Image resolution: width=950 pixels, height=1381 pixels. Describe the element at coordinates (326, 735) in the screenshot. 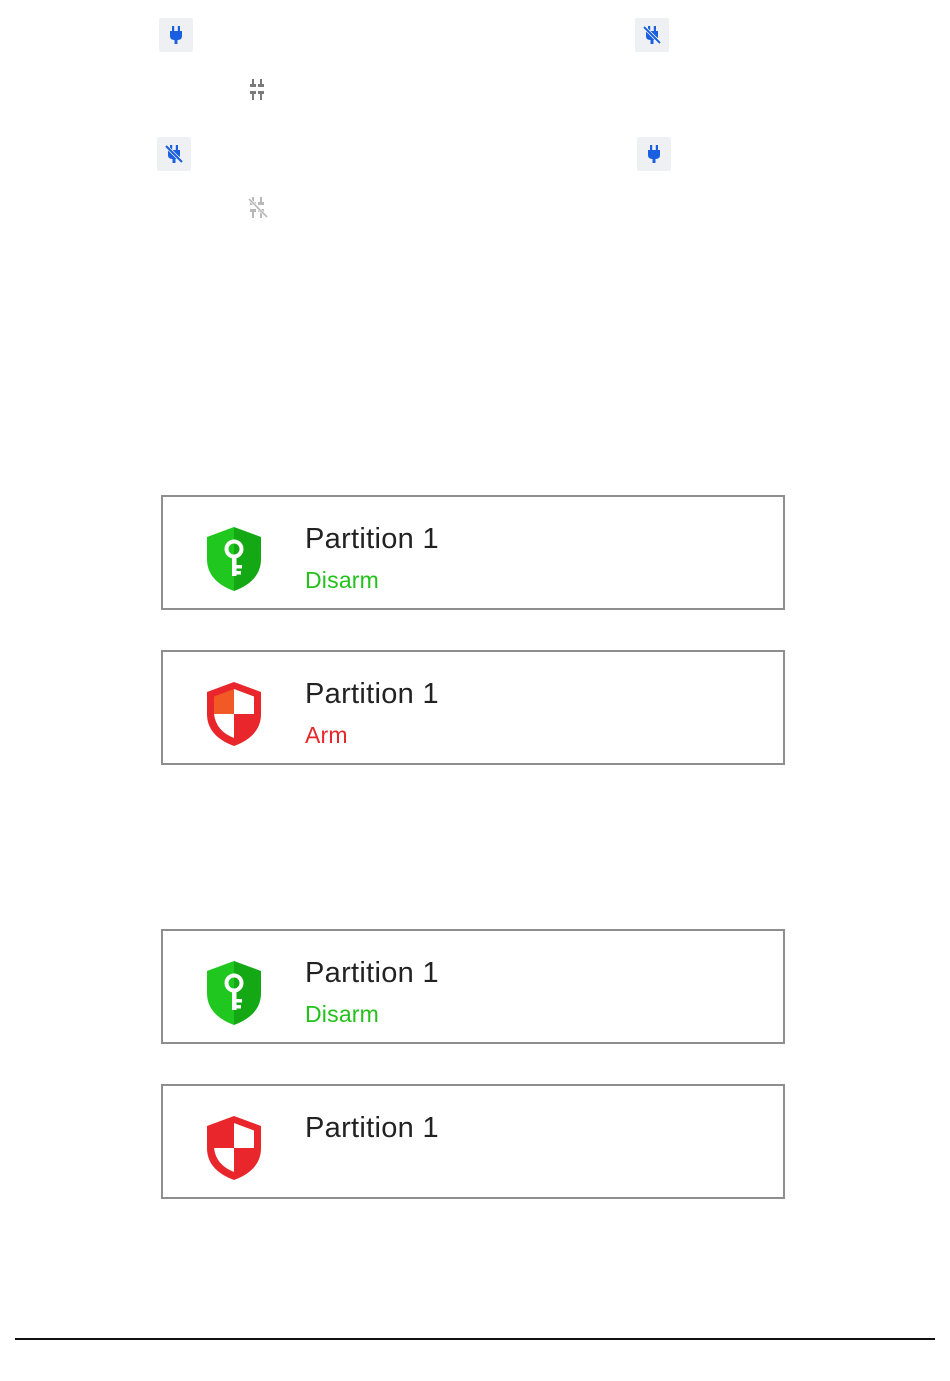

I see `partition-status: Arm` at that location.